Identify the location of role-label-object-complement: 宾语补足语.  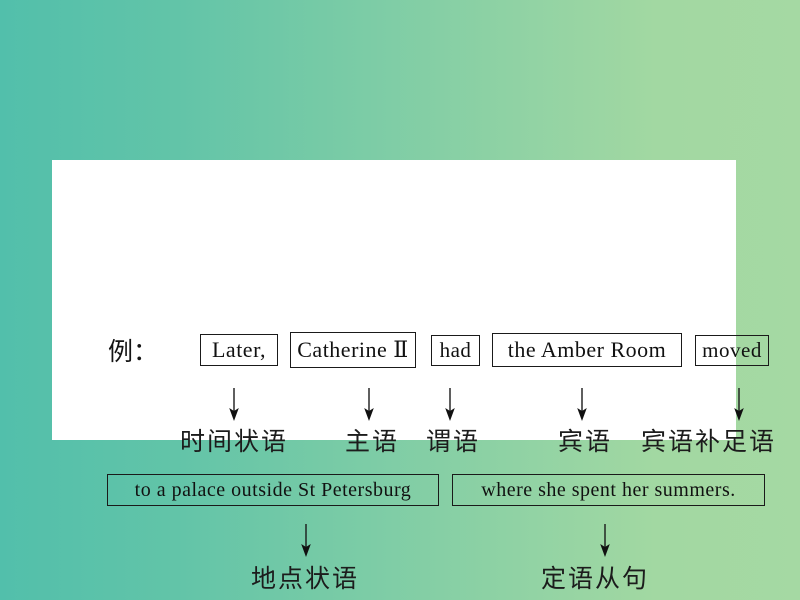
(709, 441).